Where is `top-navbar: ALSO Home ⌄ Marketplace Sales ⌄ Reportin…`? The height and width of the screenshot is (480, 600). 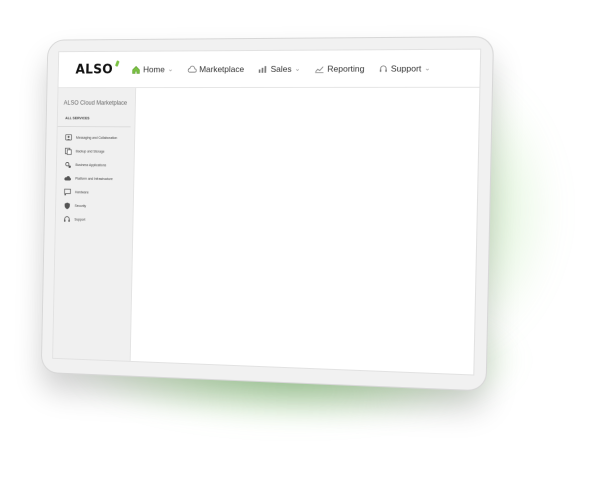
top-navbar: ALSO Home ⌄ Marketplace Sales ⌄ Reportin… is located at coordinates (269, 69).